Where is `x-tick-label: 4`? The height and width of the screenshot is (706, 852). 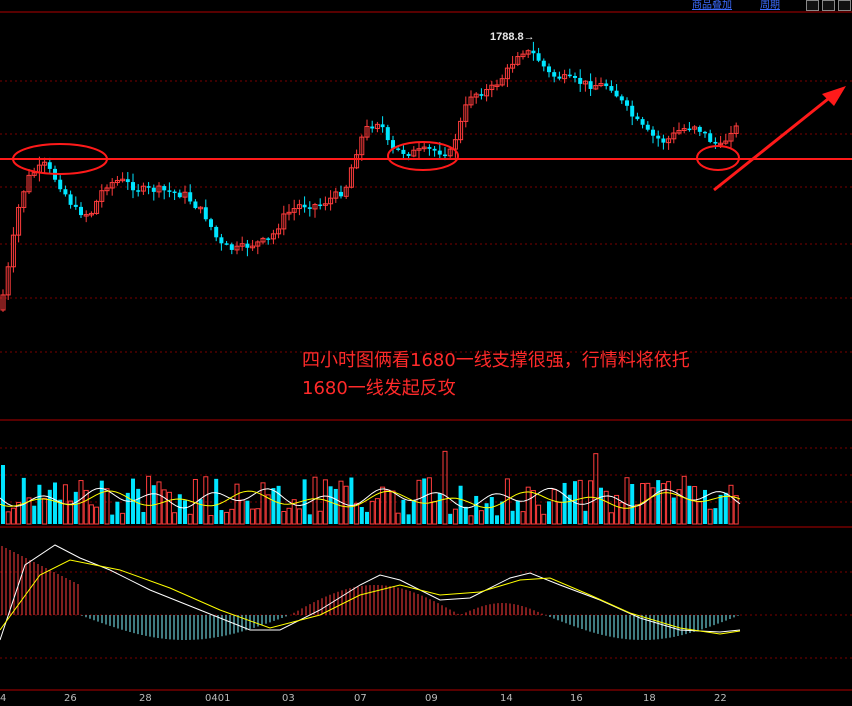 x-tick-label: 4 is located at coordinates (3, 698).